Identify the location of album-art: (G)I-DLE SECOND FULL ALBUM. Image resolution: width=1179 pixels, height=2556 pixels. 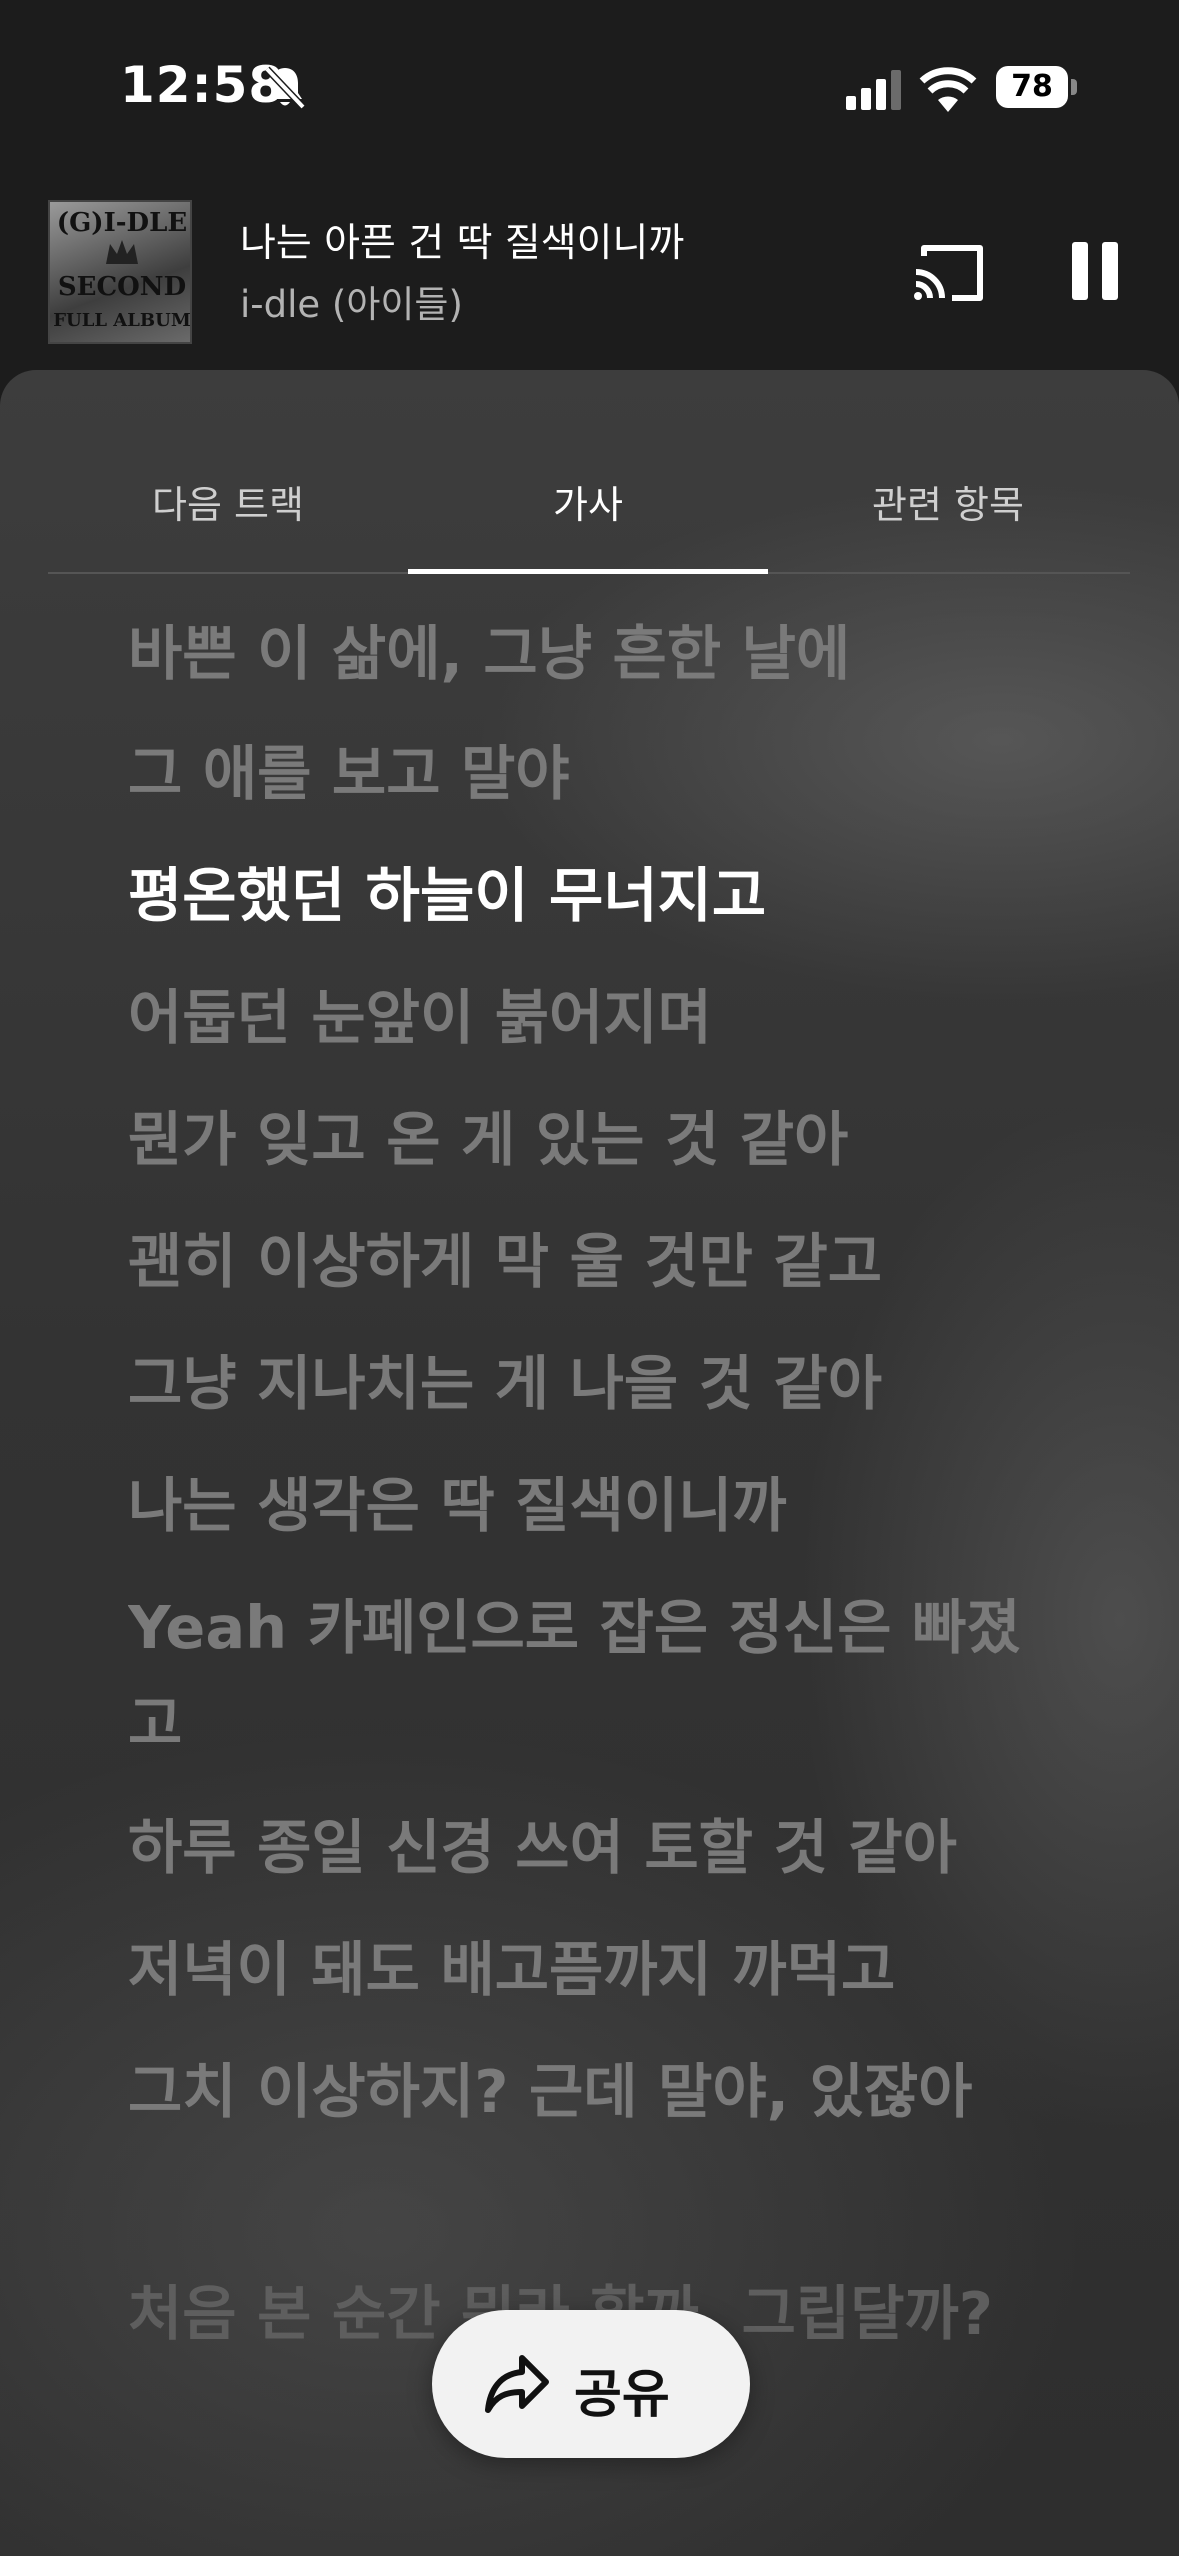
(120, 272).